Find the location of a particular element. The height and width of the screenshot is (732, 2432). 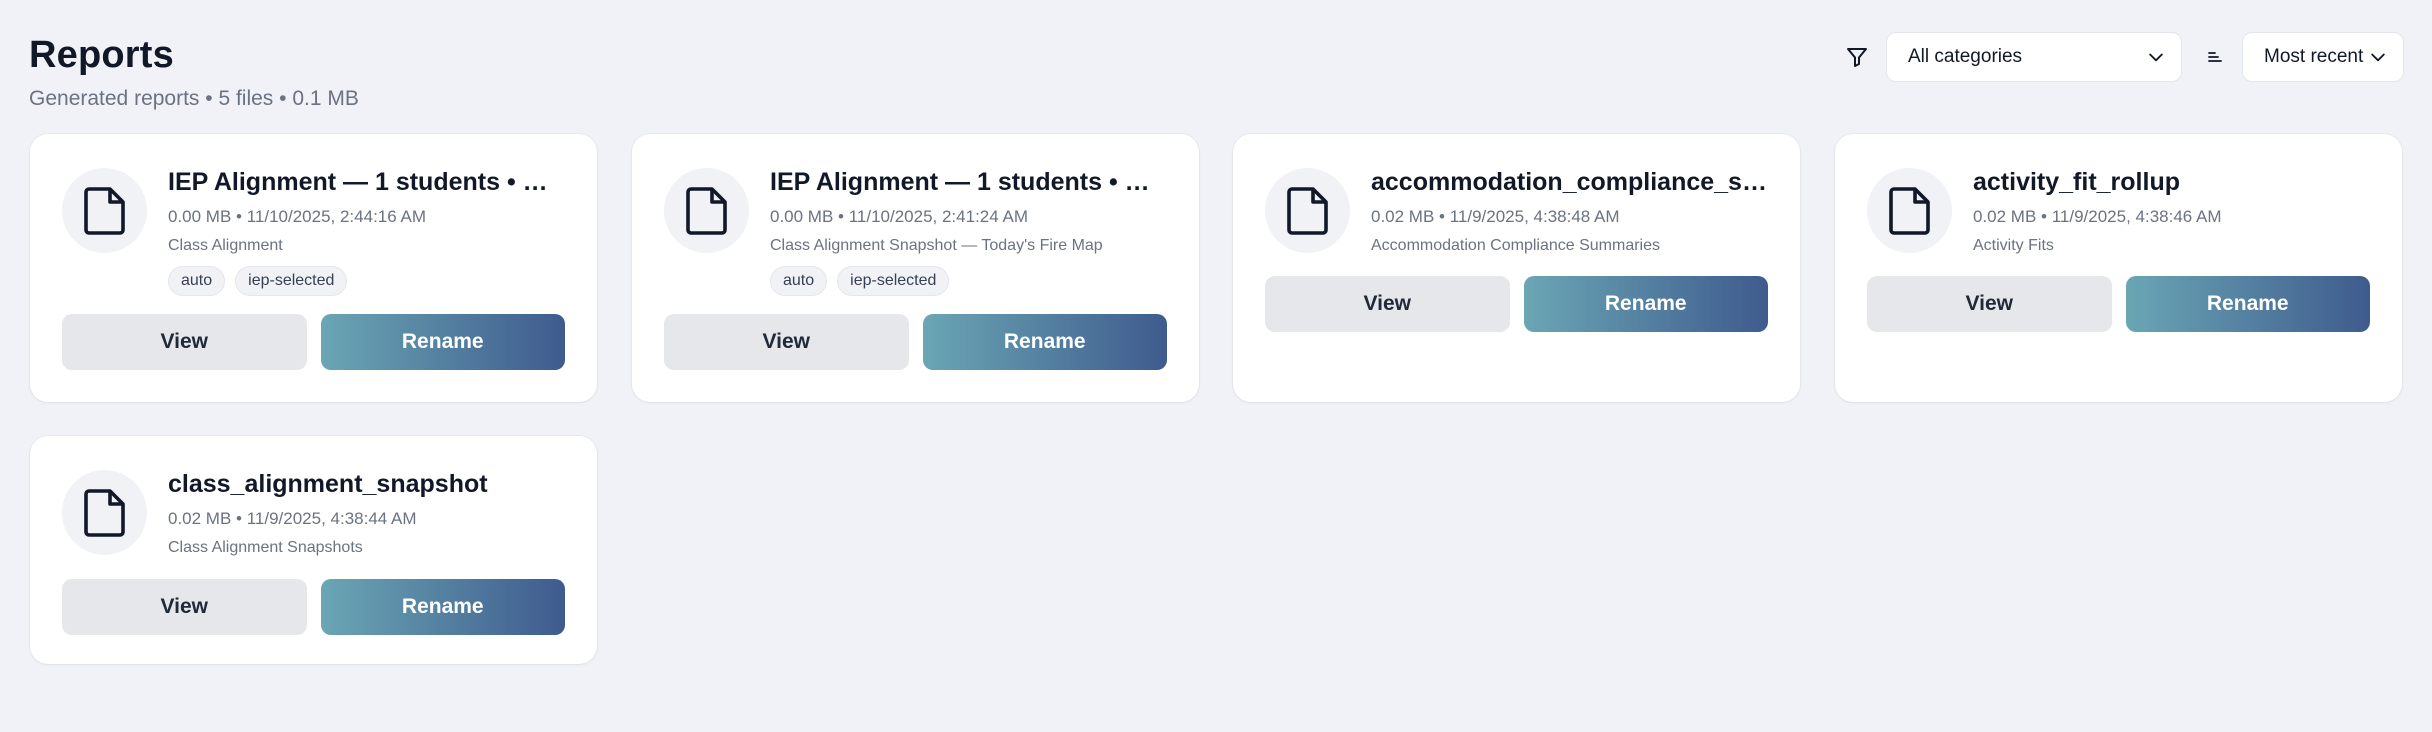

page-title: Reports is located at coordinates (101, 55).